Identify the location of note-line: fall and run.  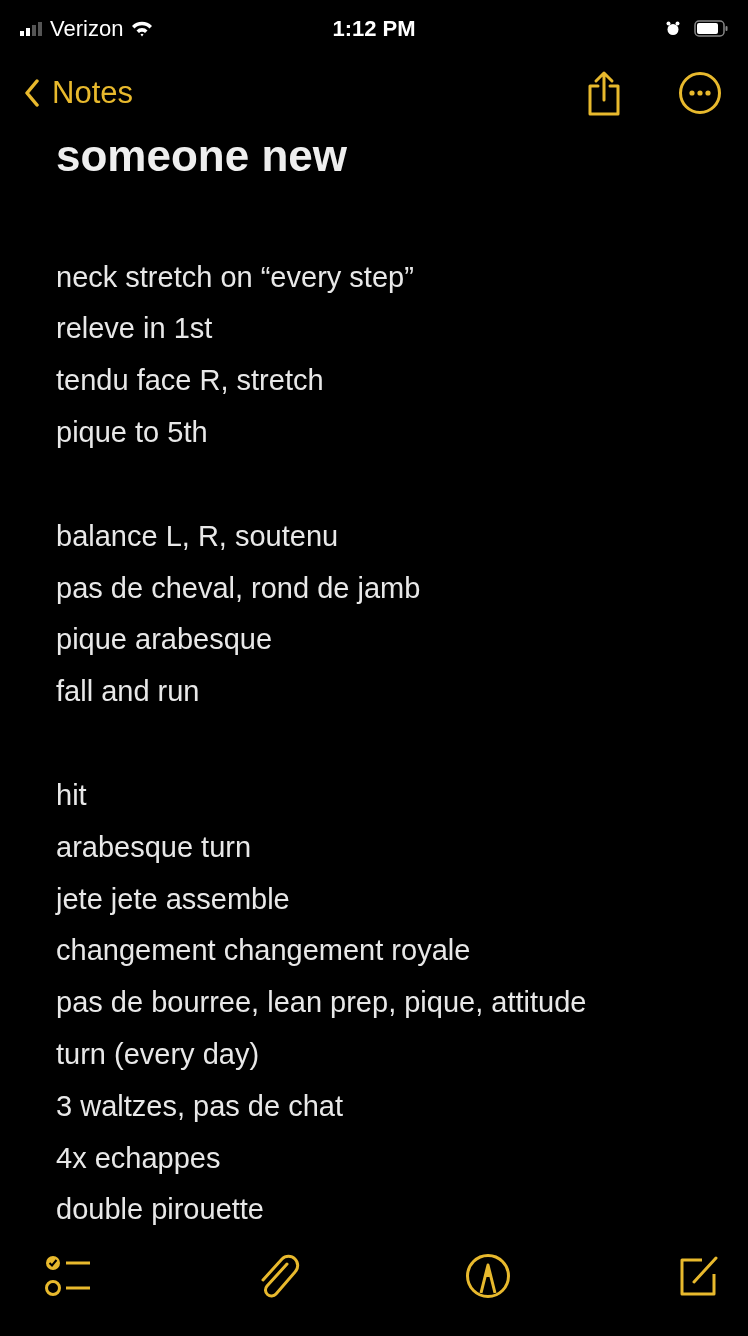
(128, 692).